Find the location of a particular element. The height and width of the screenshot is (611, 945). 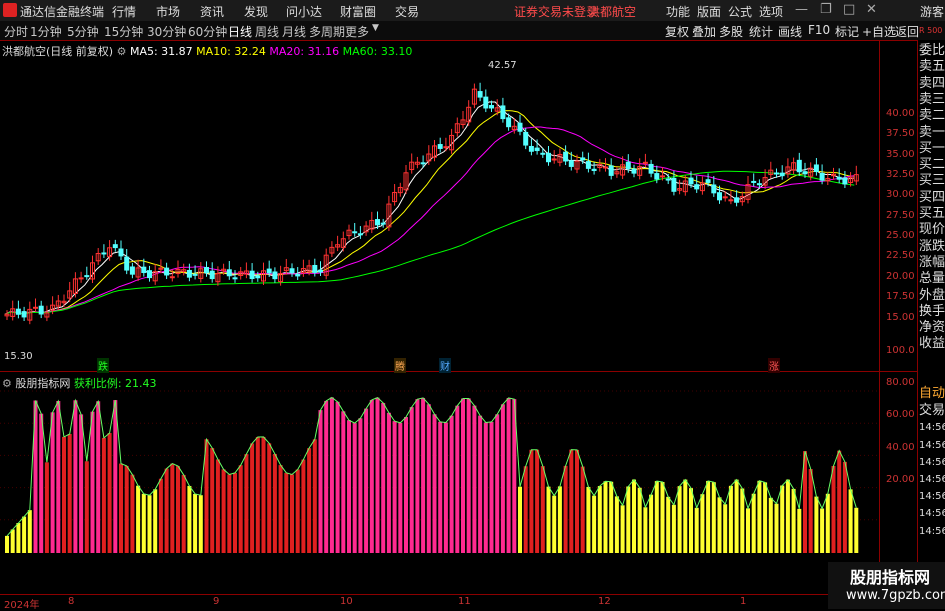

tool-duogu: 多股 is located at coordinates (731, 31).